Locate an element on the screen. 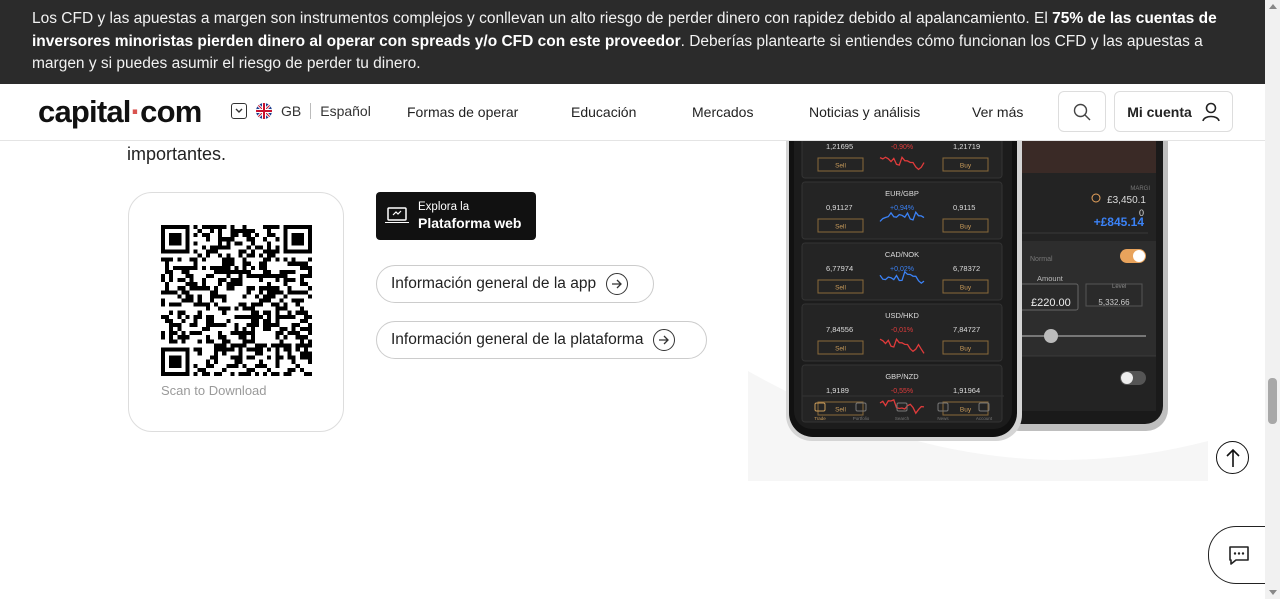 The height and width of the screenshot is (599, 1280). pair-label: CAD/NOK is located at coordinates (902, 254).